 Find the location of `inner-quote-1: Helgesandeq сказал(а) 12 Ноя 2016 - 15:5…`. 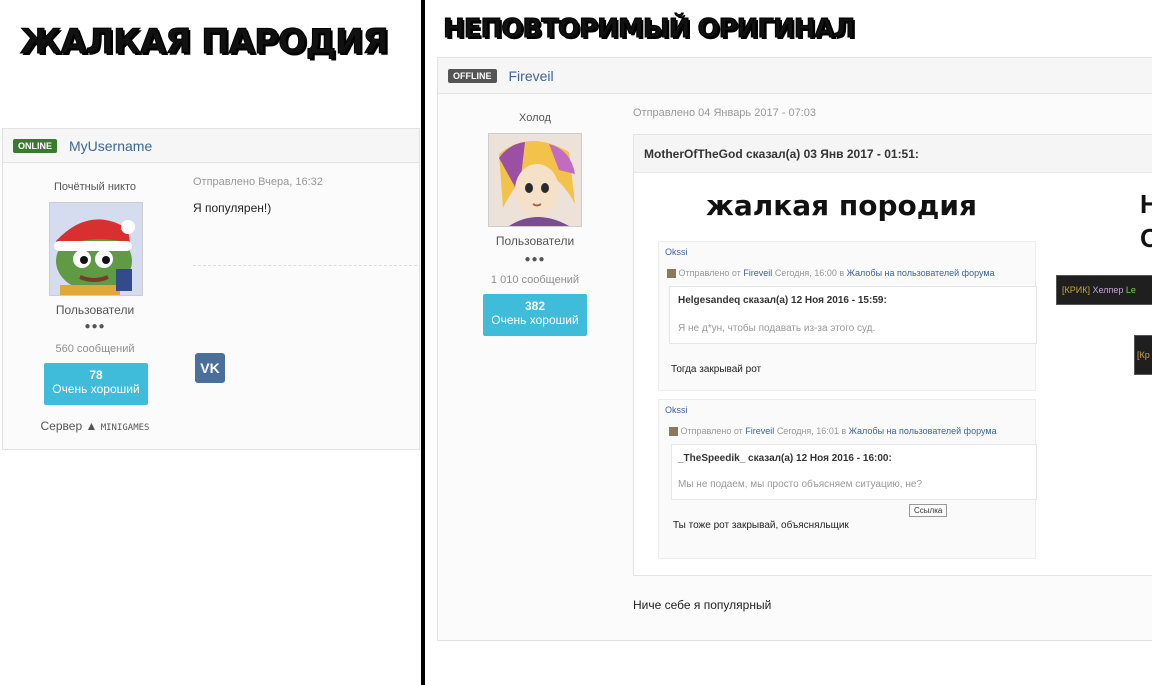

inner-quote-1: Helgesandeq сказал(а) 12 Ноя 2016 - 15:5… is located at coordinates (853, 315).